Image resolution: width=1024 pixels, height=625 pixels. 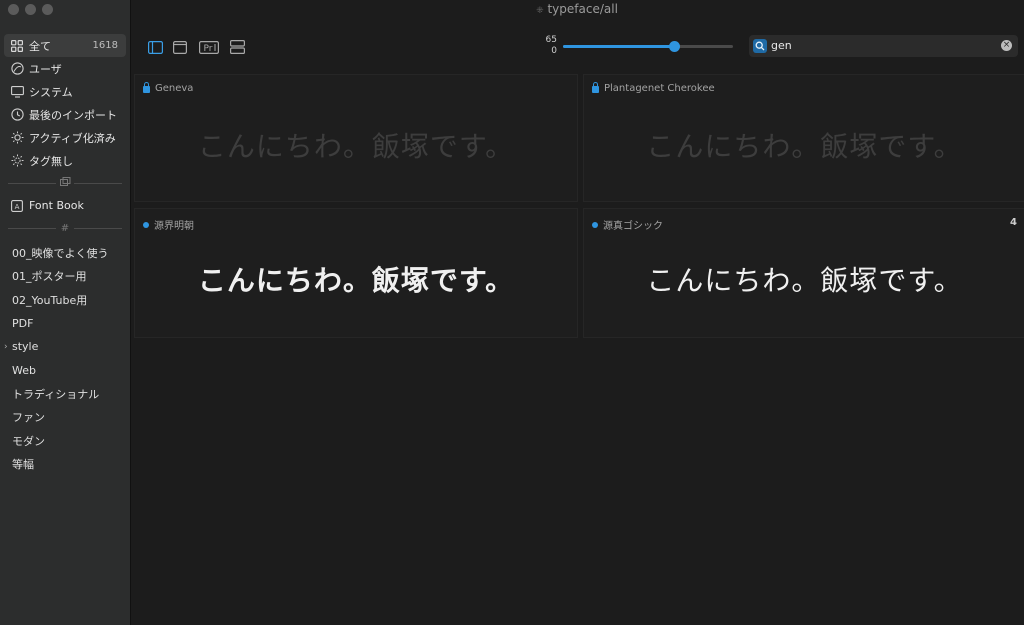 I want to click on font-card-header: 源界明朝, so click(x=168, y=224).